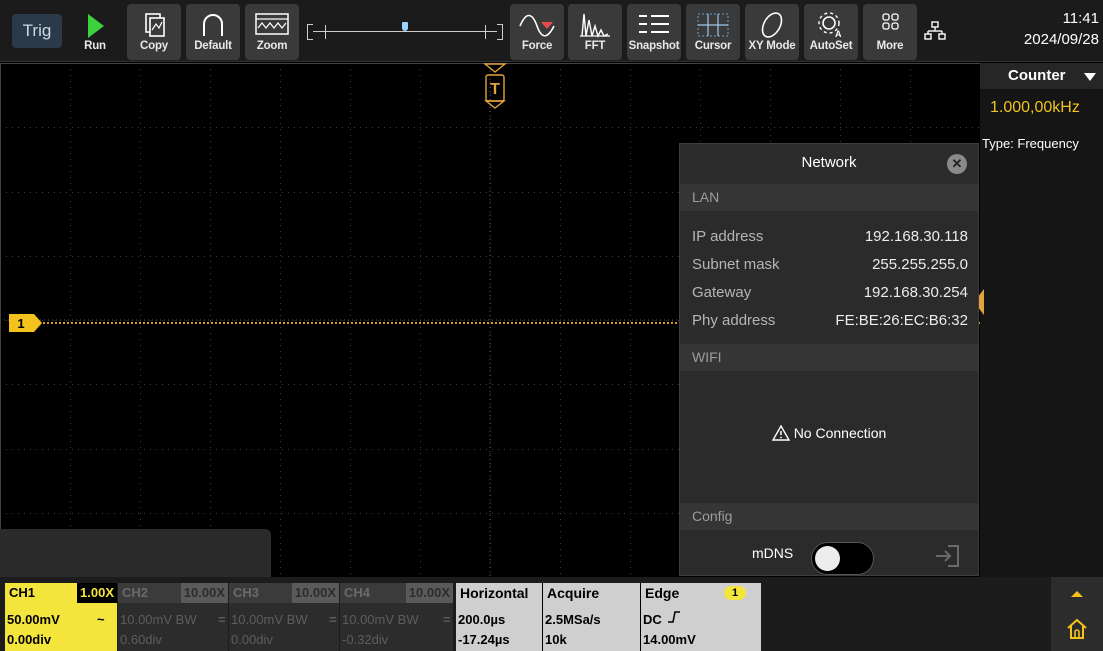 The image size is (1103, 651). What do you see at coordinates (405, 26) in the screenshot?
I see `slider-knob` at bounding box center [405, 26].